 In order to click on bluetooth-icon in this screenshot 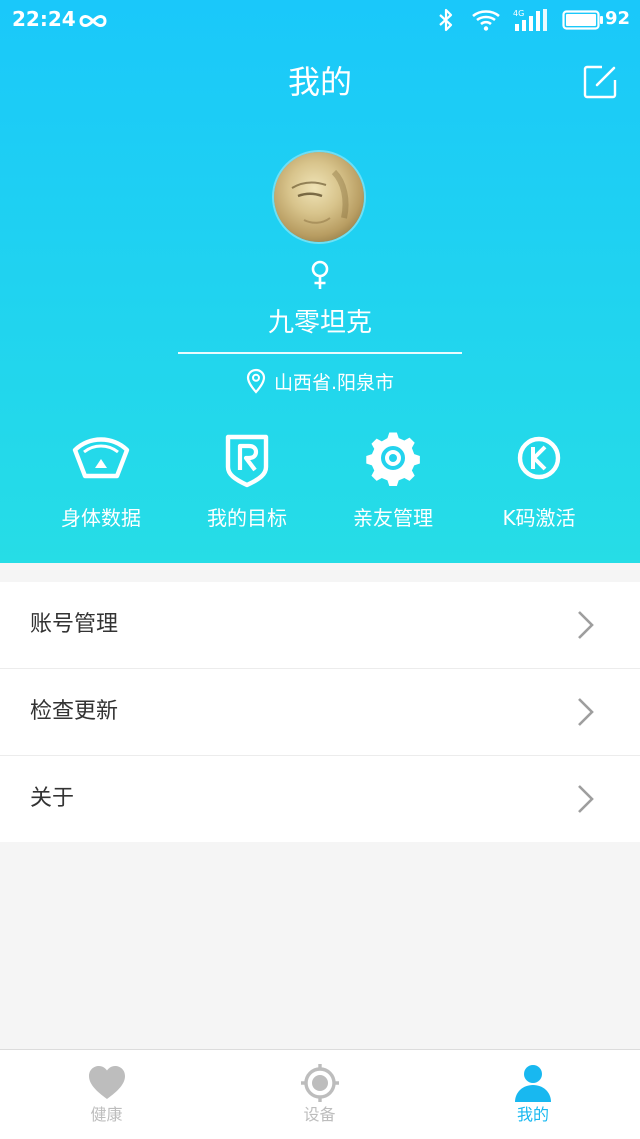, I will do `click(446, 22)`.